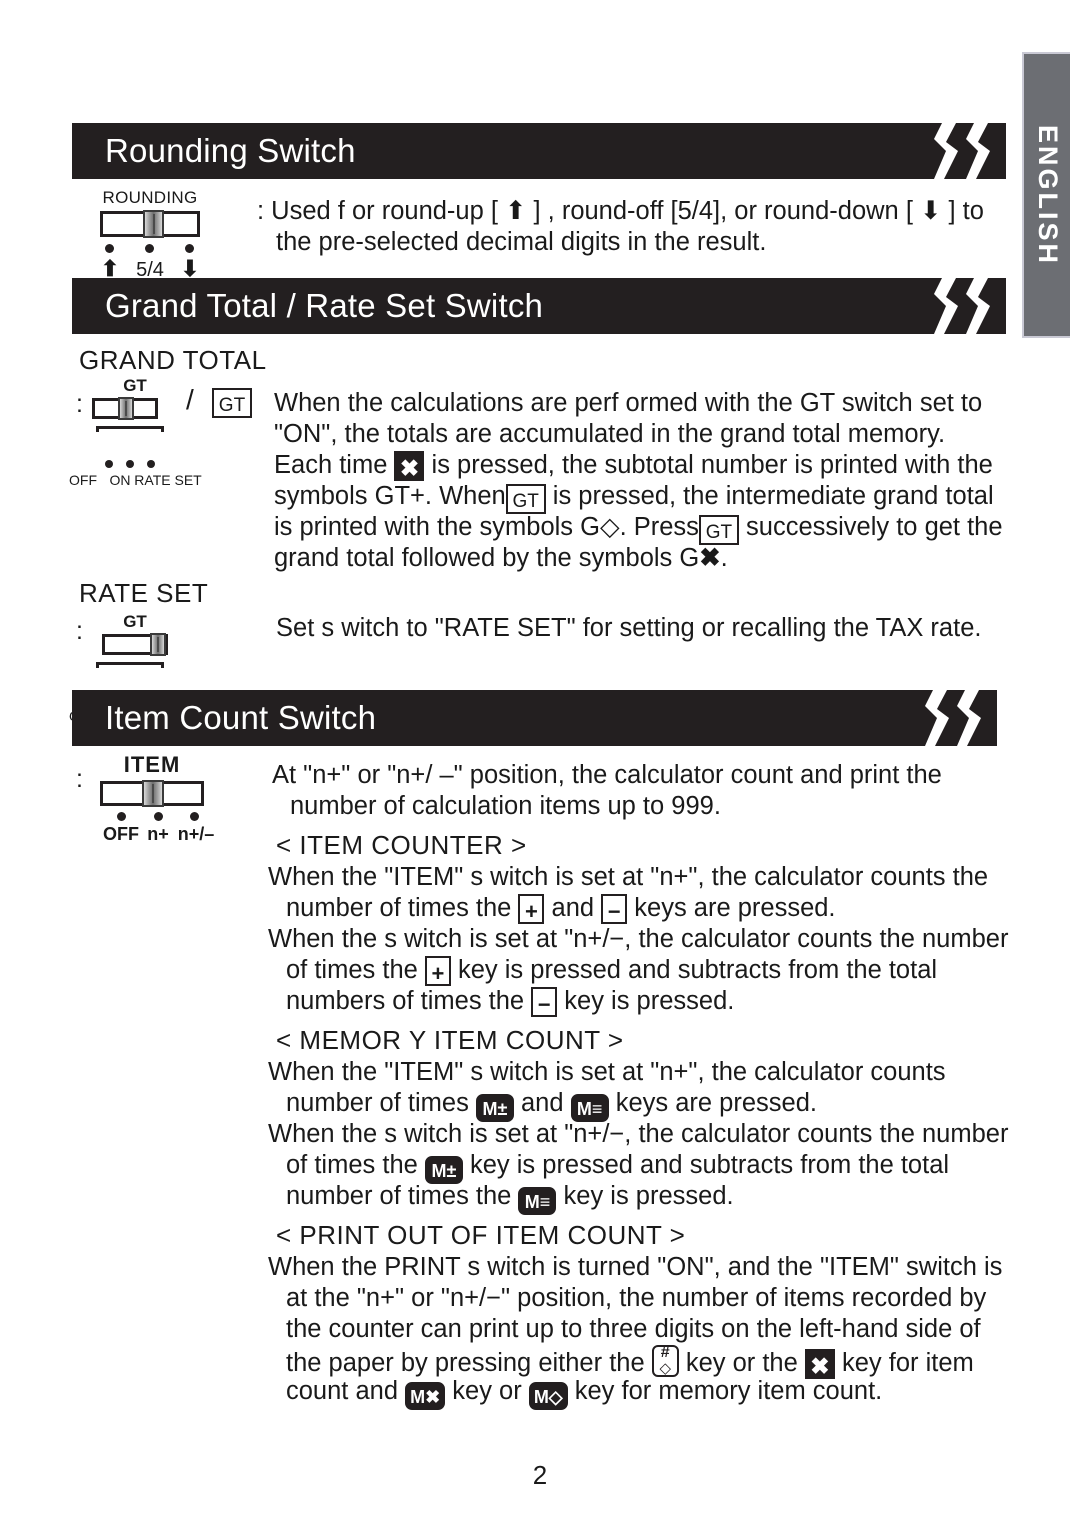 The image size is (1080, 1522). What do you see at coordinates (510, 1002) in the screenshot?
I see `item-counter-line-4: numbers of times the − key is pressed.` at bounding box center [510, 1002].